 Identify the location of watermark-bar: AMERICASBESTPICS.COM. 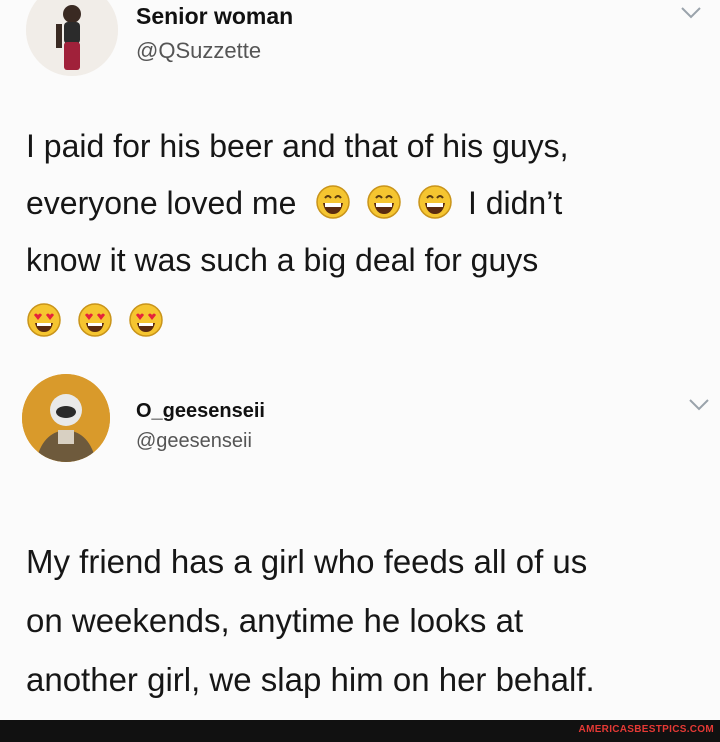
(360, 731).